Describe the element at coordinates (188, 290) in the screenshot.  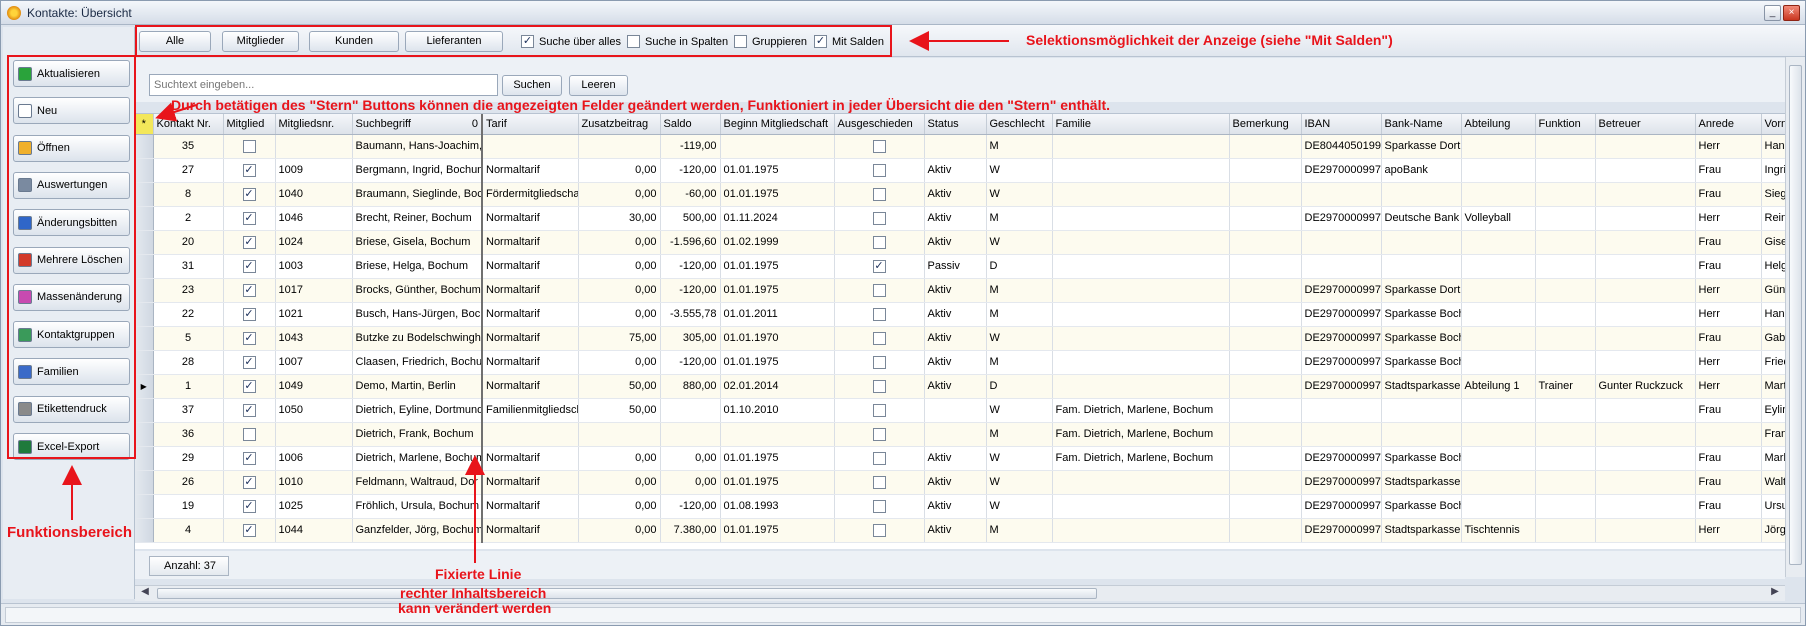
I see `table-cell: 23` at that location.